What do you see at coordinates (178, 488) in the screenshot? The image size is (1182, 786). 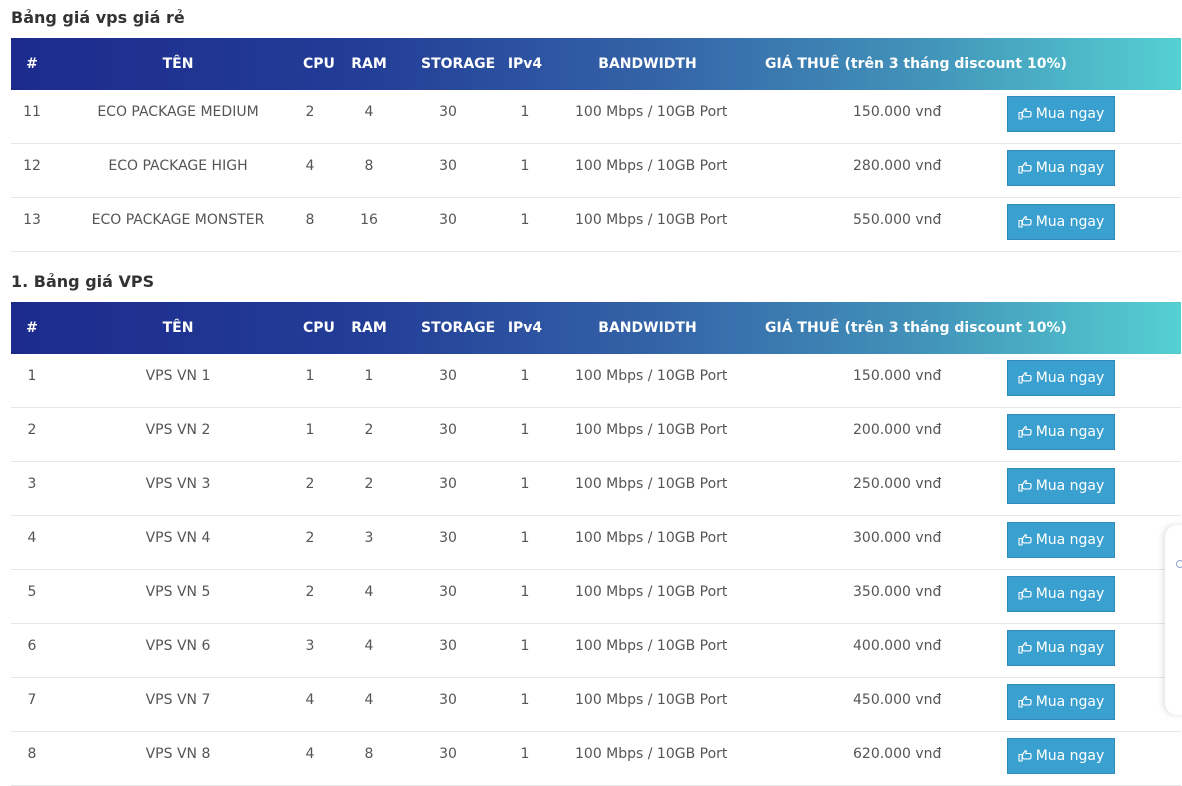 I see `package-name: VPS VN 3` at bounding box center [178, 488].